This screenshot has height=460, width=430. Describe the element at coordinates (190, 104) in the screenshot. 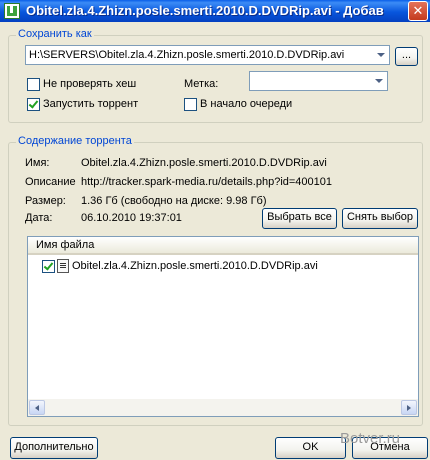

I see `queue-top-checkbox` at that location.